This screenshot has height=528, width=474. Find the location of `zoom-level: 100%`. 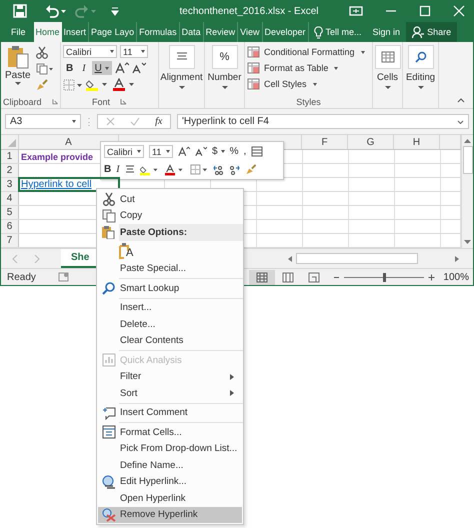

zoom-level: 100% is located at coordinates (456, 277).